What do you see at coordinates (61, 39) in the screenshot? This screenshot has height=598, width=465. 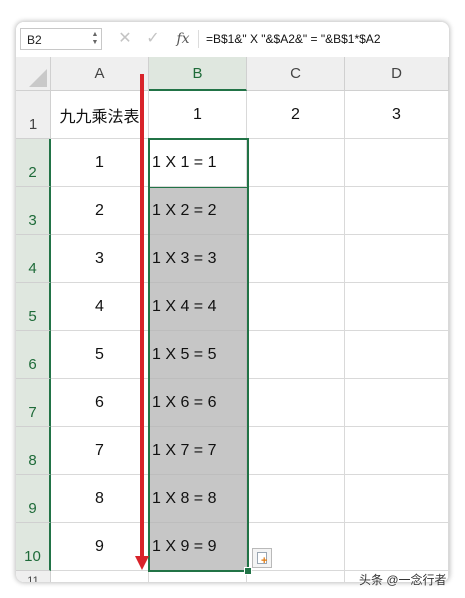 I see `name-box: B2` at bounding box center [61, 39].